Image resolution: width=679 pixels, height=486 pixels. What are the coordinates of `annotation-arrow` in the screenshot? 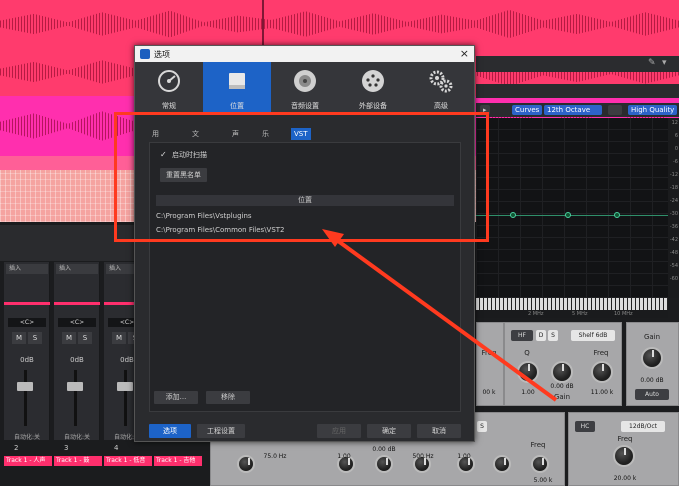 It's located at (440, 315).